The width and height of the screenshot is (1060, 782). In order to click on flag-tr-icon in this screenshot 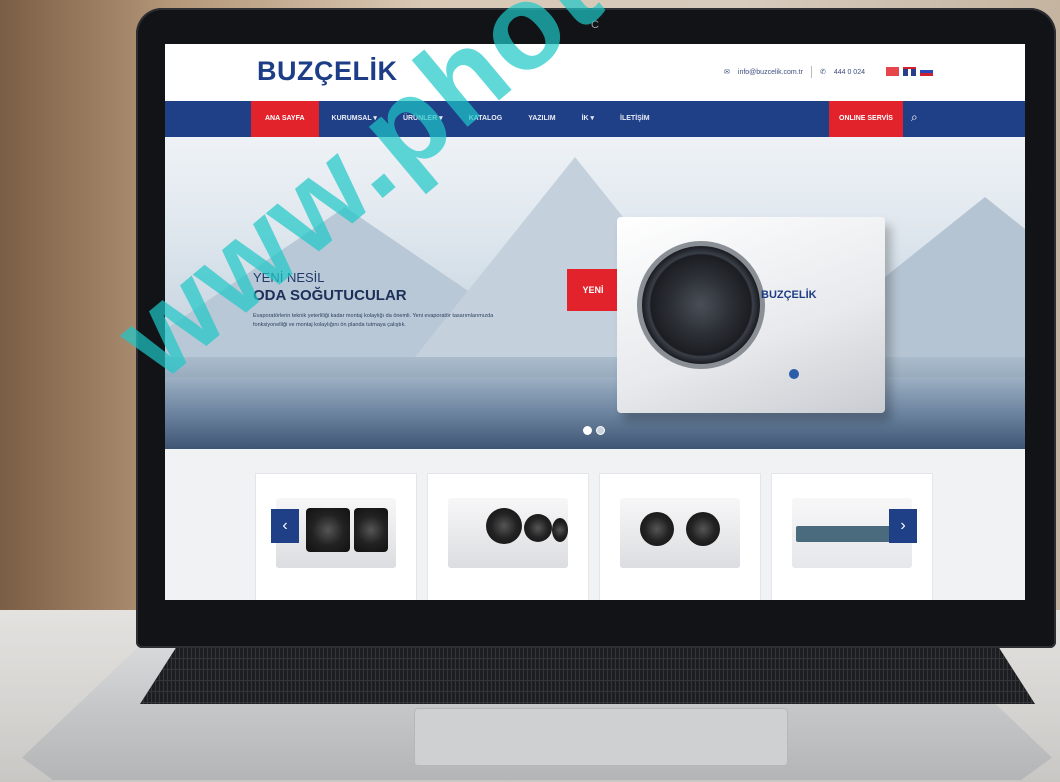, I will do `click(892, 71)`.